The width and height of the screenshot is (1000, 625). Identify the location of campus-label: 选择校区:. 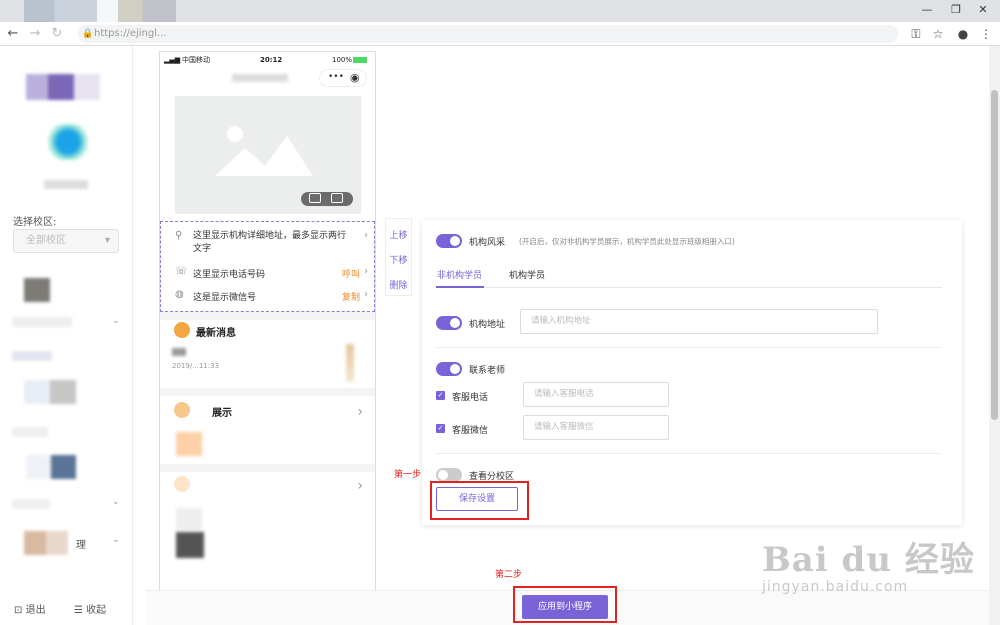
(35, 222).